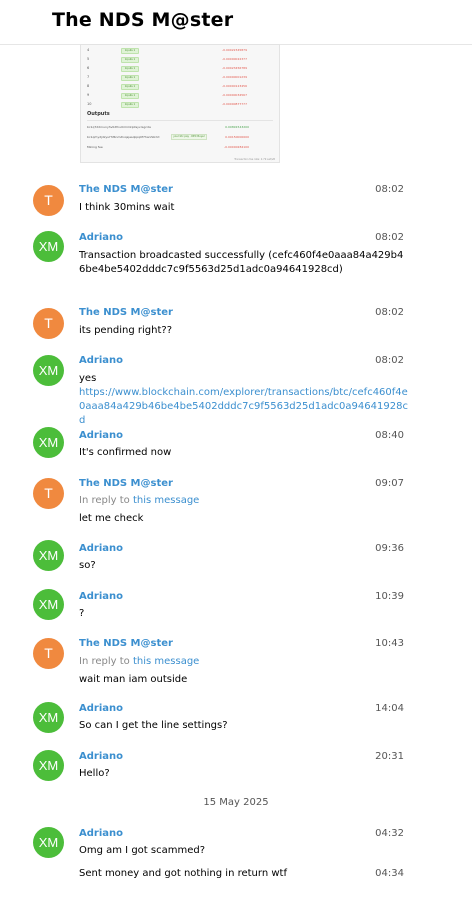 The image size is (472, 900). What do you see at coordinates (389, 833) in the screenshot?
I see `timestamp: 04:32` at bounding box center [389, 833].